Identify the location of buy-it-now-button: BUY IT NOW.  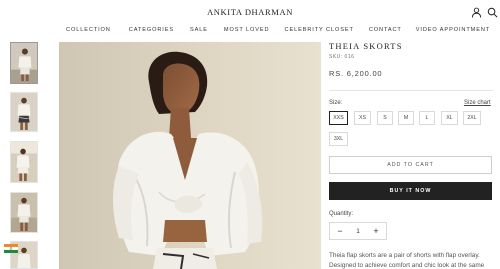
(410, 191).